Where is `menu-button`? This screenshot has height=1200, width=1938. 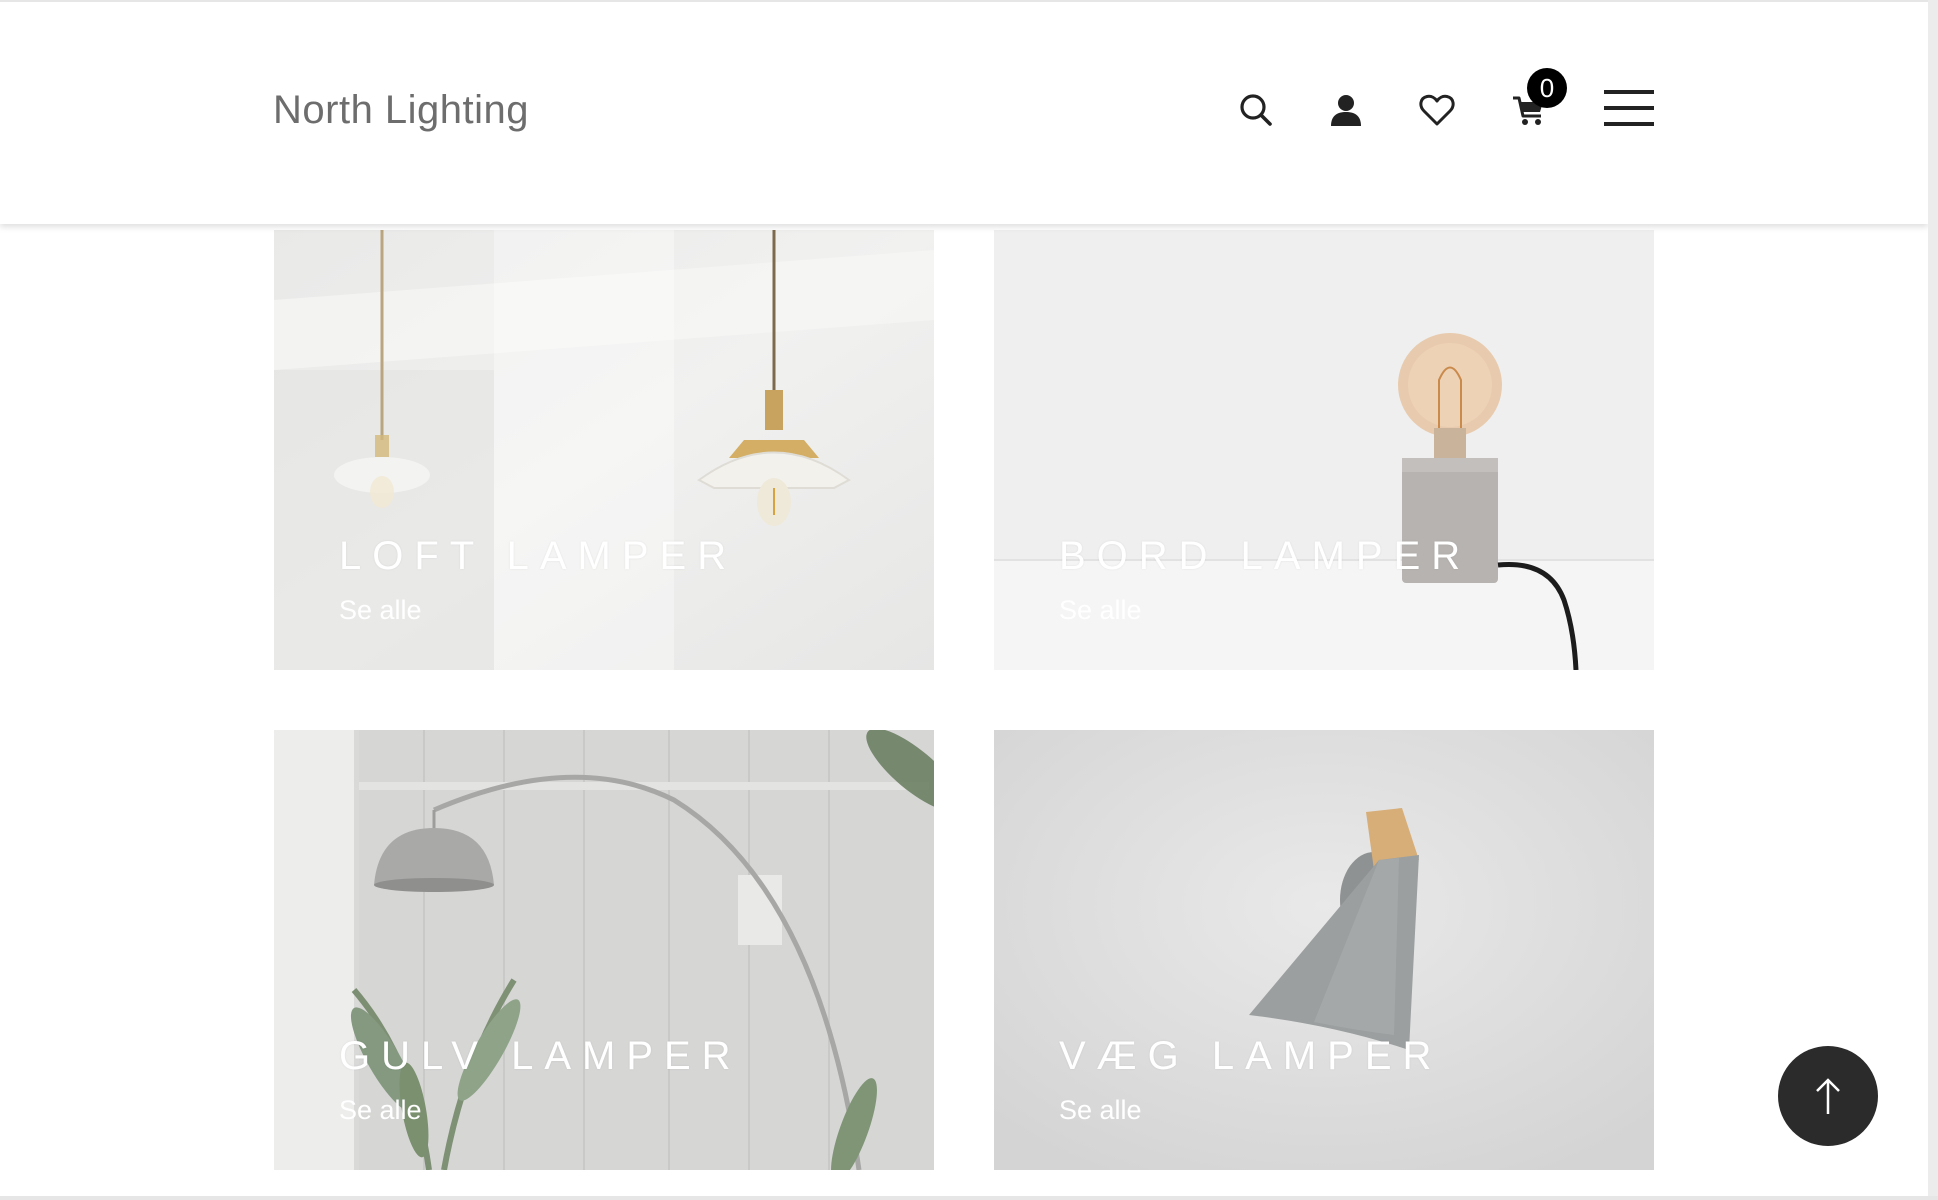 menu-button is located at coordinates (1629, 108).